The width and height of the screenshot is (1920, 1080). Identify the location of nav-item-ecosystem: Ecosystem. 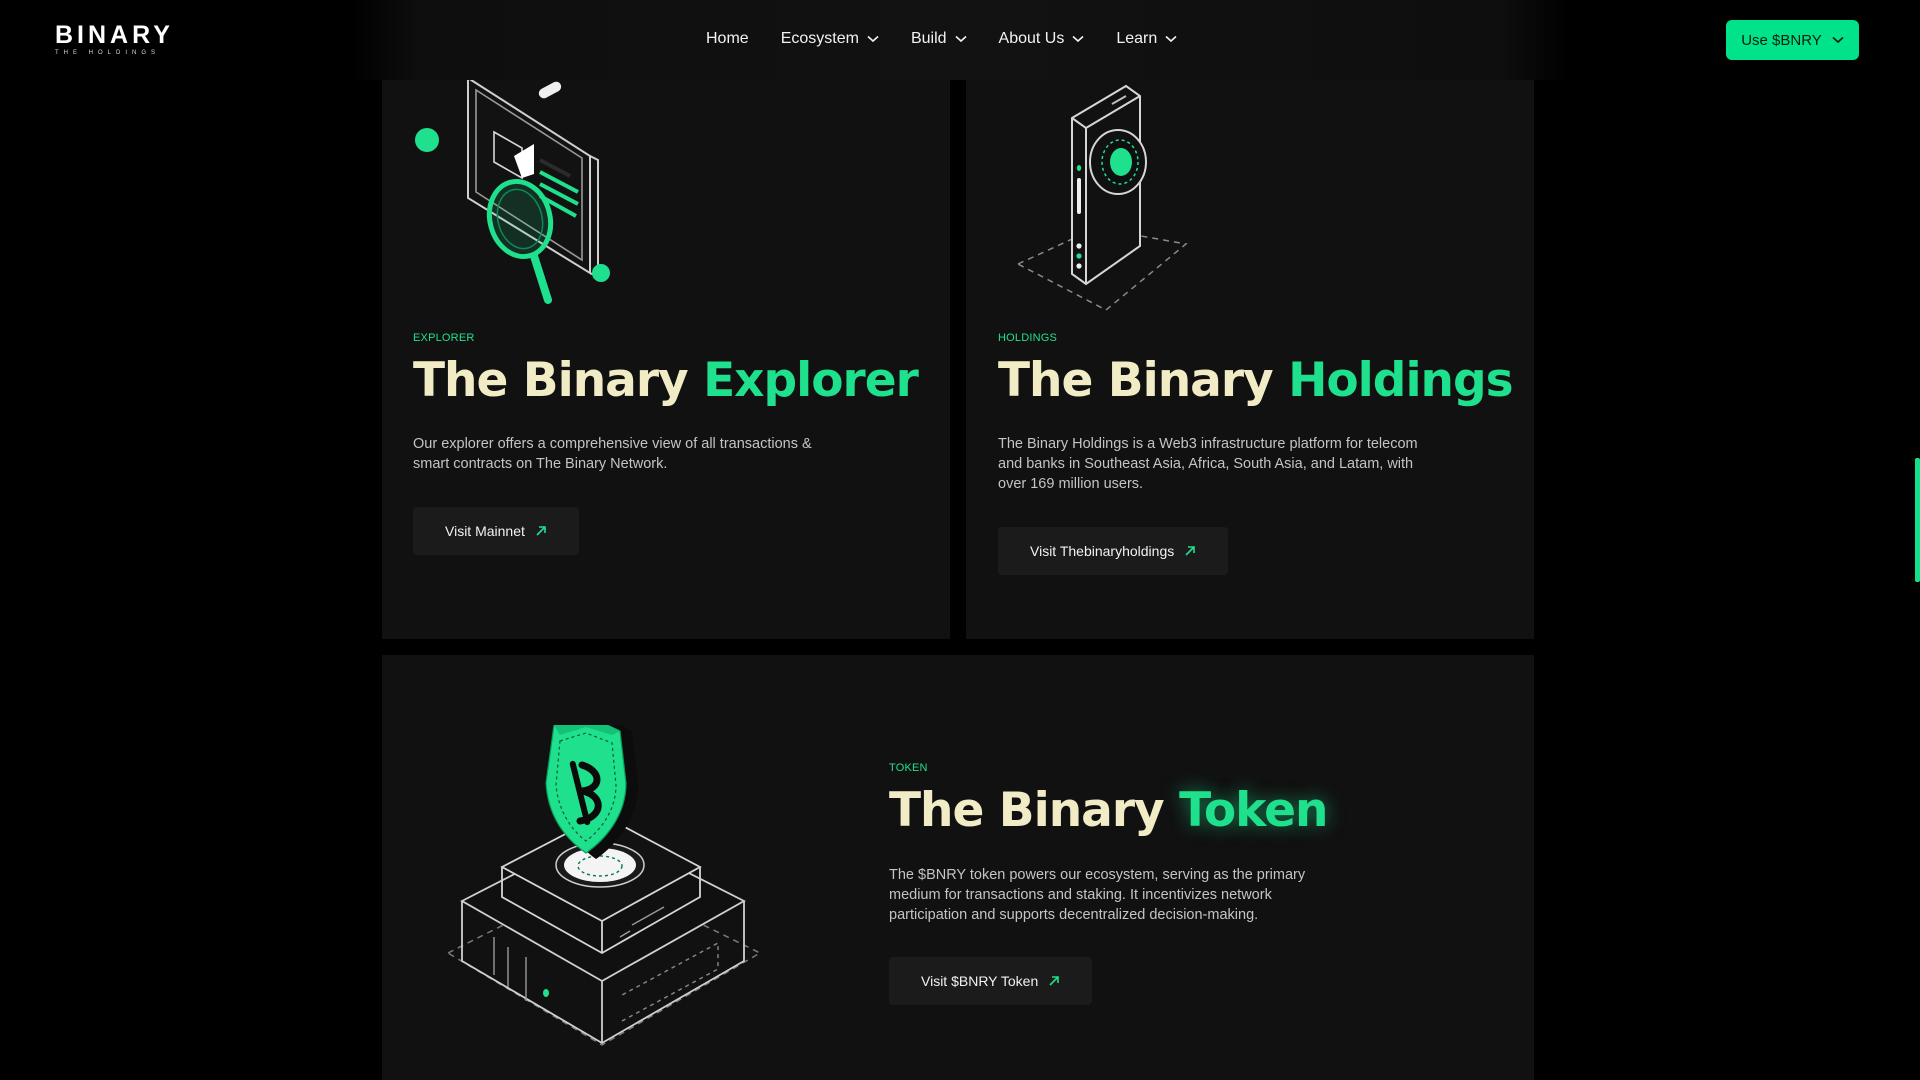
(830, 39).